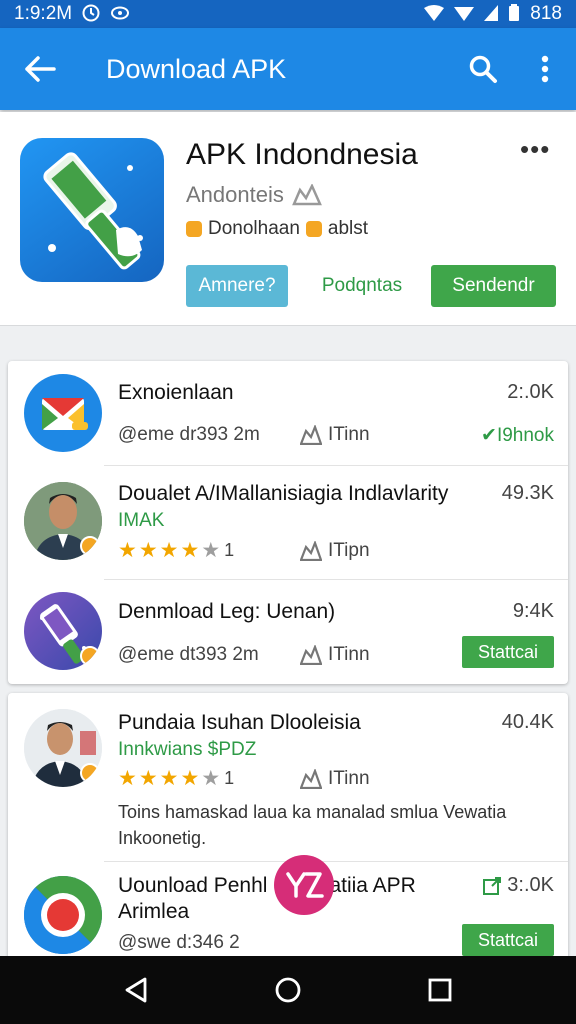  I want to click on details-button: Podqntas, so click(362, 286).